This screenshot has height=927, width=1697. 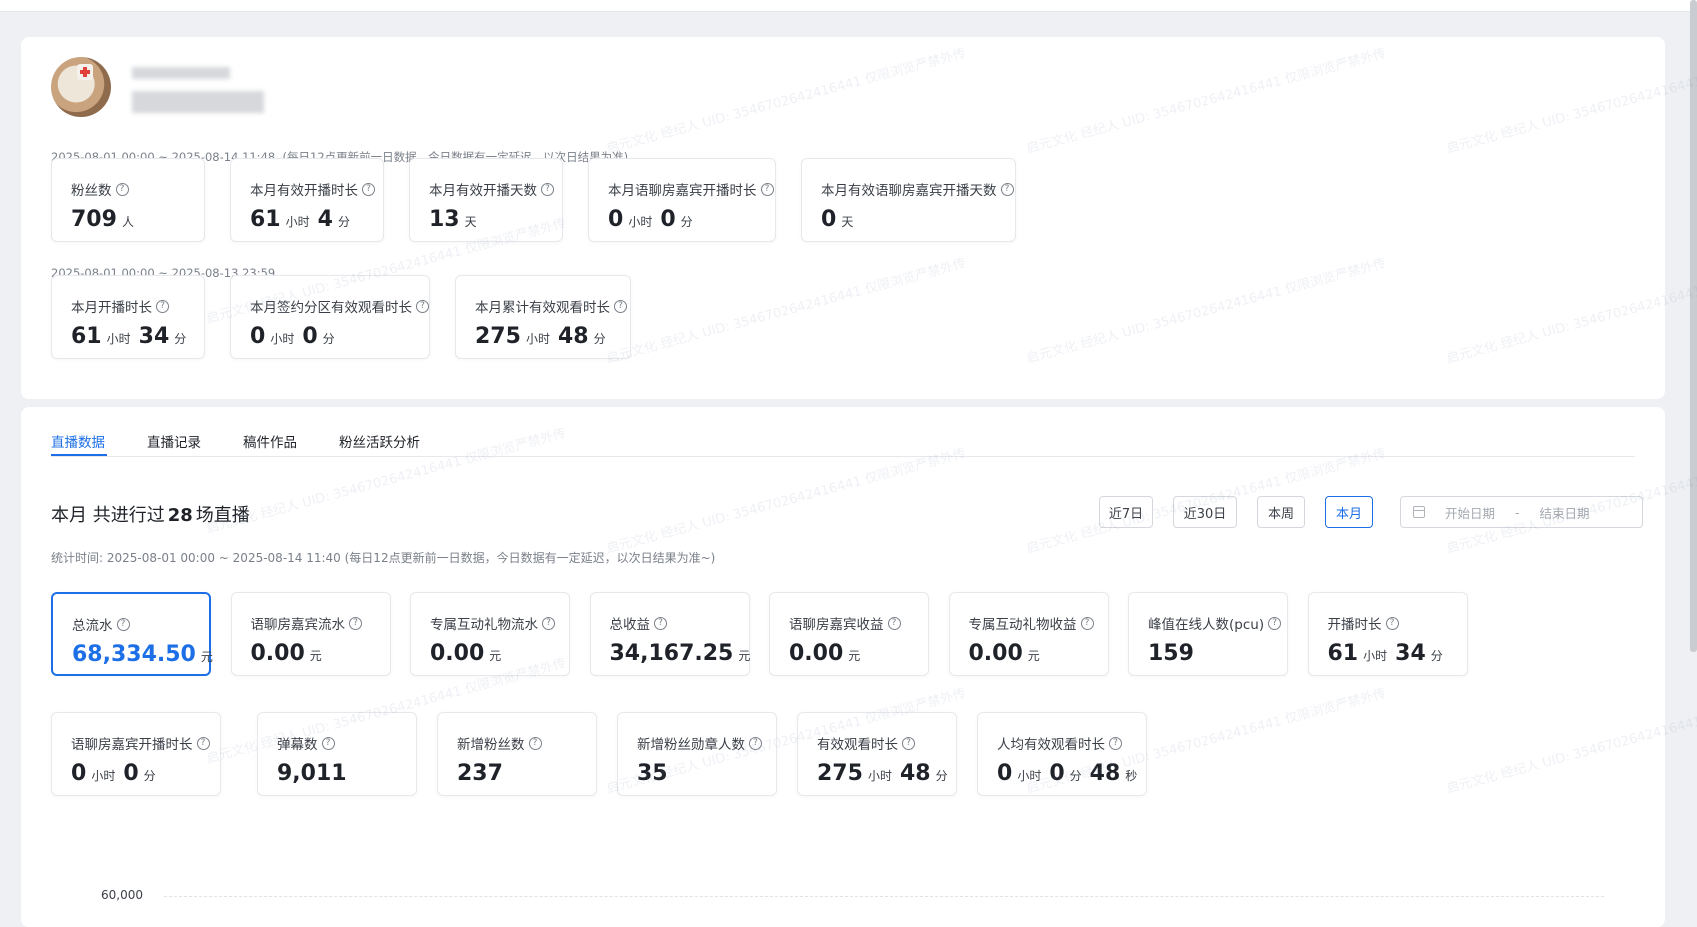 I want to click on stat-card: 语聊房嘉宾收益? 0.00 元, so click(x=849, y=634).